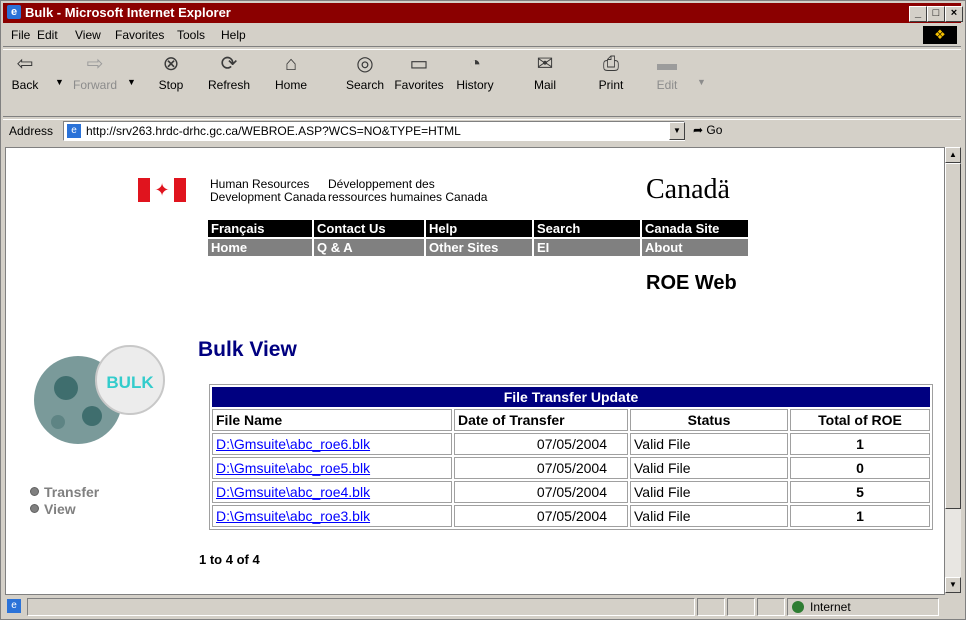 The image size is (966, 620). I want to click on menu-favorites: Favorites, so click(139, 35).